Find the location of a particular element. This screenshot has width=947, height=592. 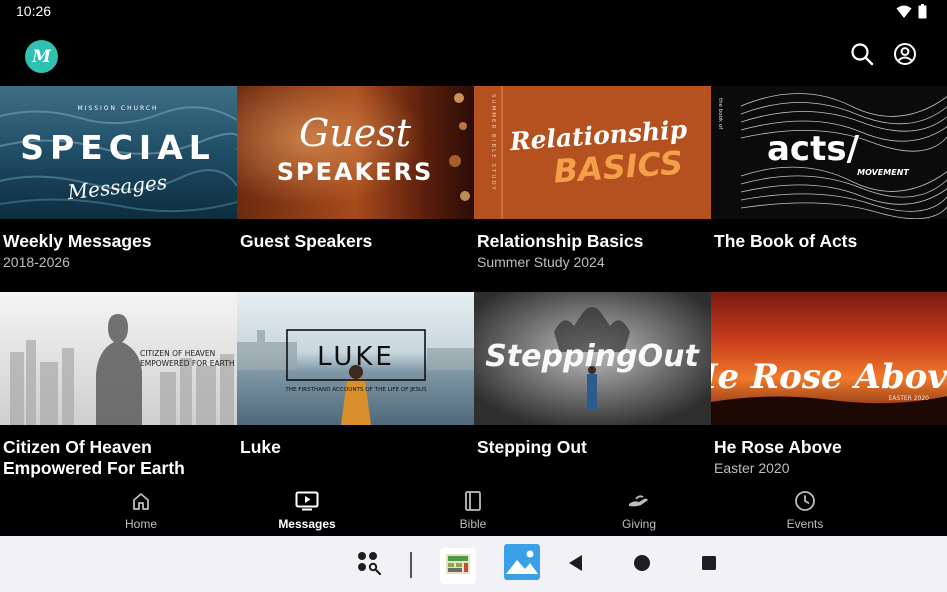

nav-giving: Giving is located at coordinates (639, 510).